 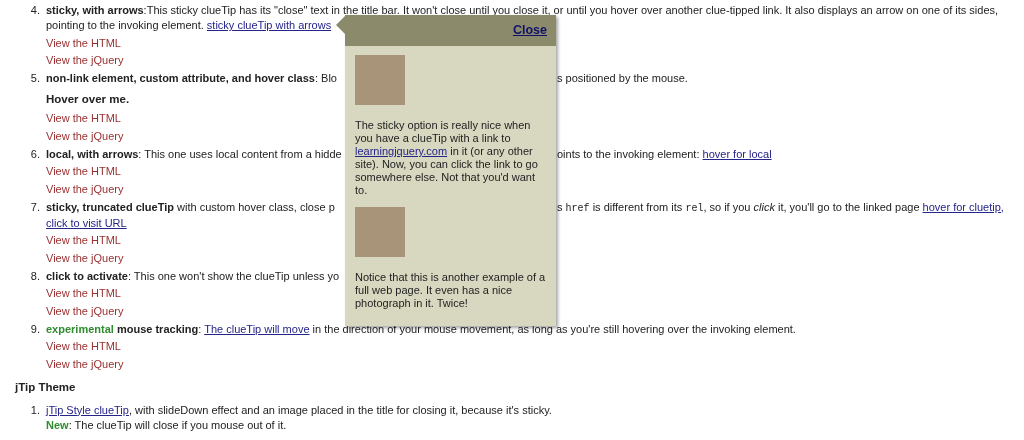 I want to click on tooltip-paragraph: The sticky option is really nice when you have a clueTip with a link to learningjquery.com in it (or any other site). Now, you can click the link to go somewhere else. Not that you'd want to., so click(x=447, y=158).